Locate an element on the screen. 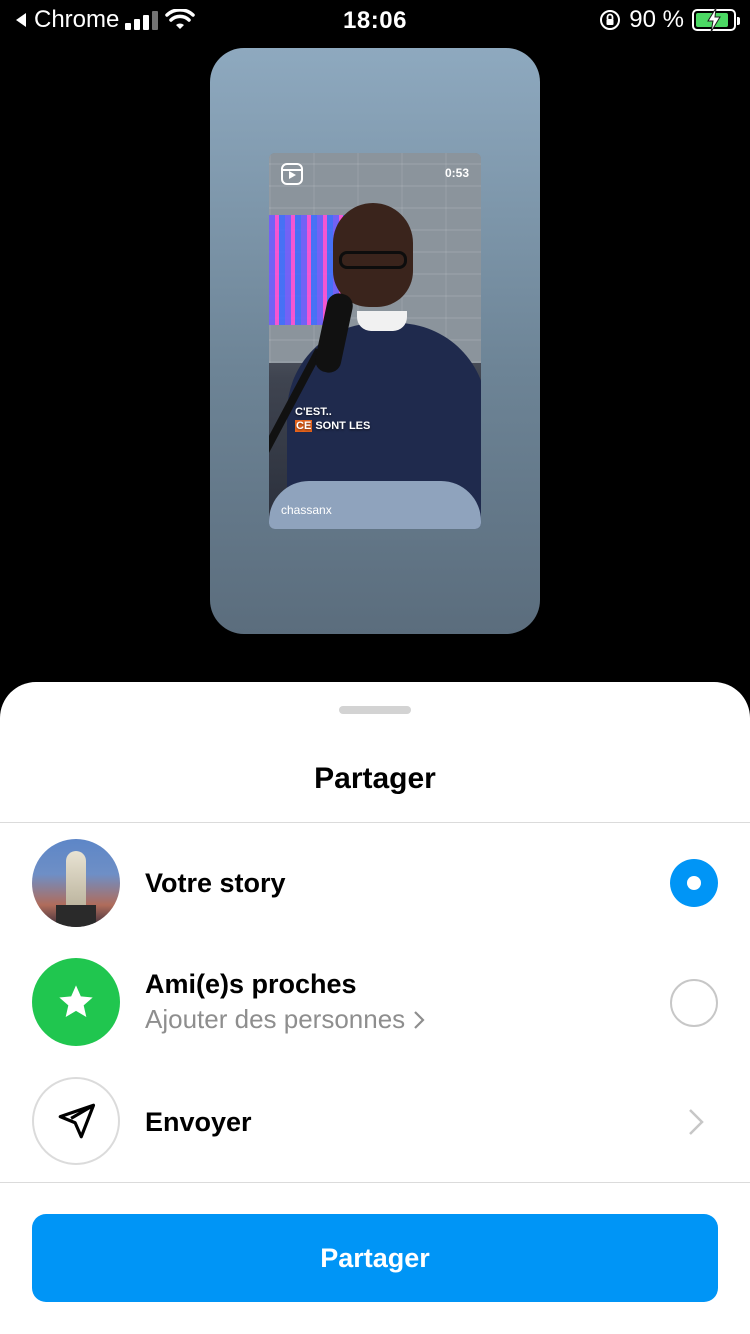 The image size is (750, 1334). paper-plane-icon is located at coordinates (77, 1121).